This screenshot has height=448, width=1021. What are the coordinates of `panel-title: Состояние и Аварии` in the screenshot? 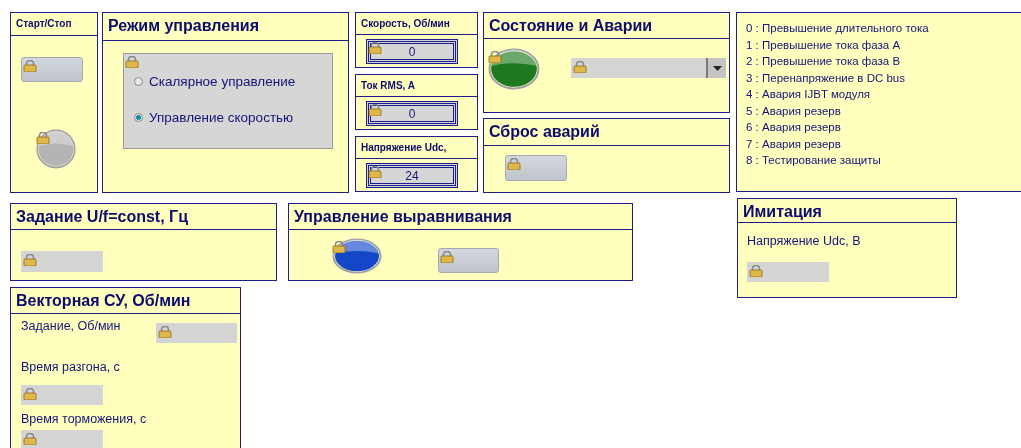 It's located at (571, 25).